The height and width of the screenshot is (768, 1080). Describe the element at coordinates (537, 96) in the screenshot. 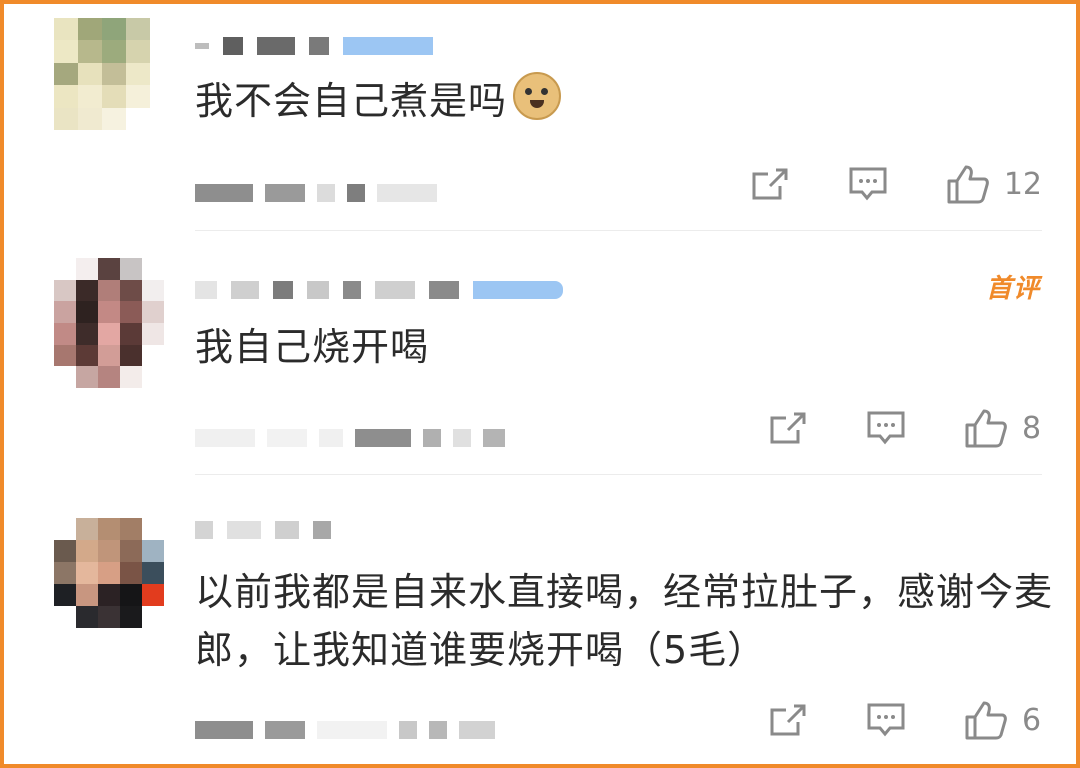

I see `doge-emoji-icon` at that location.